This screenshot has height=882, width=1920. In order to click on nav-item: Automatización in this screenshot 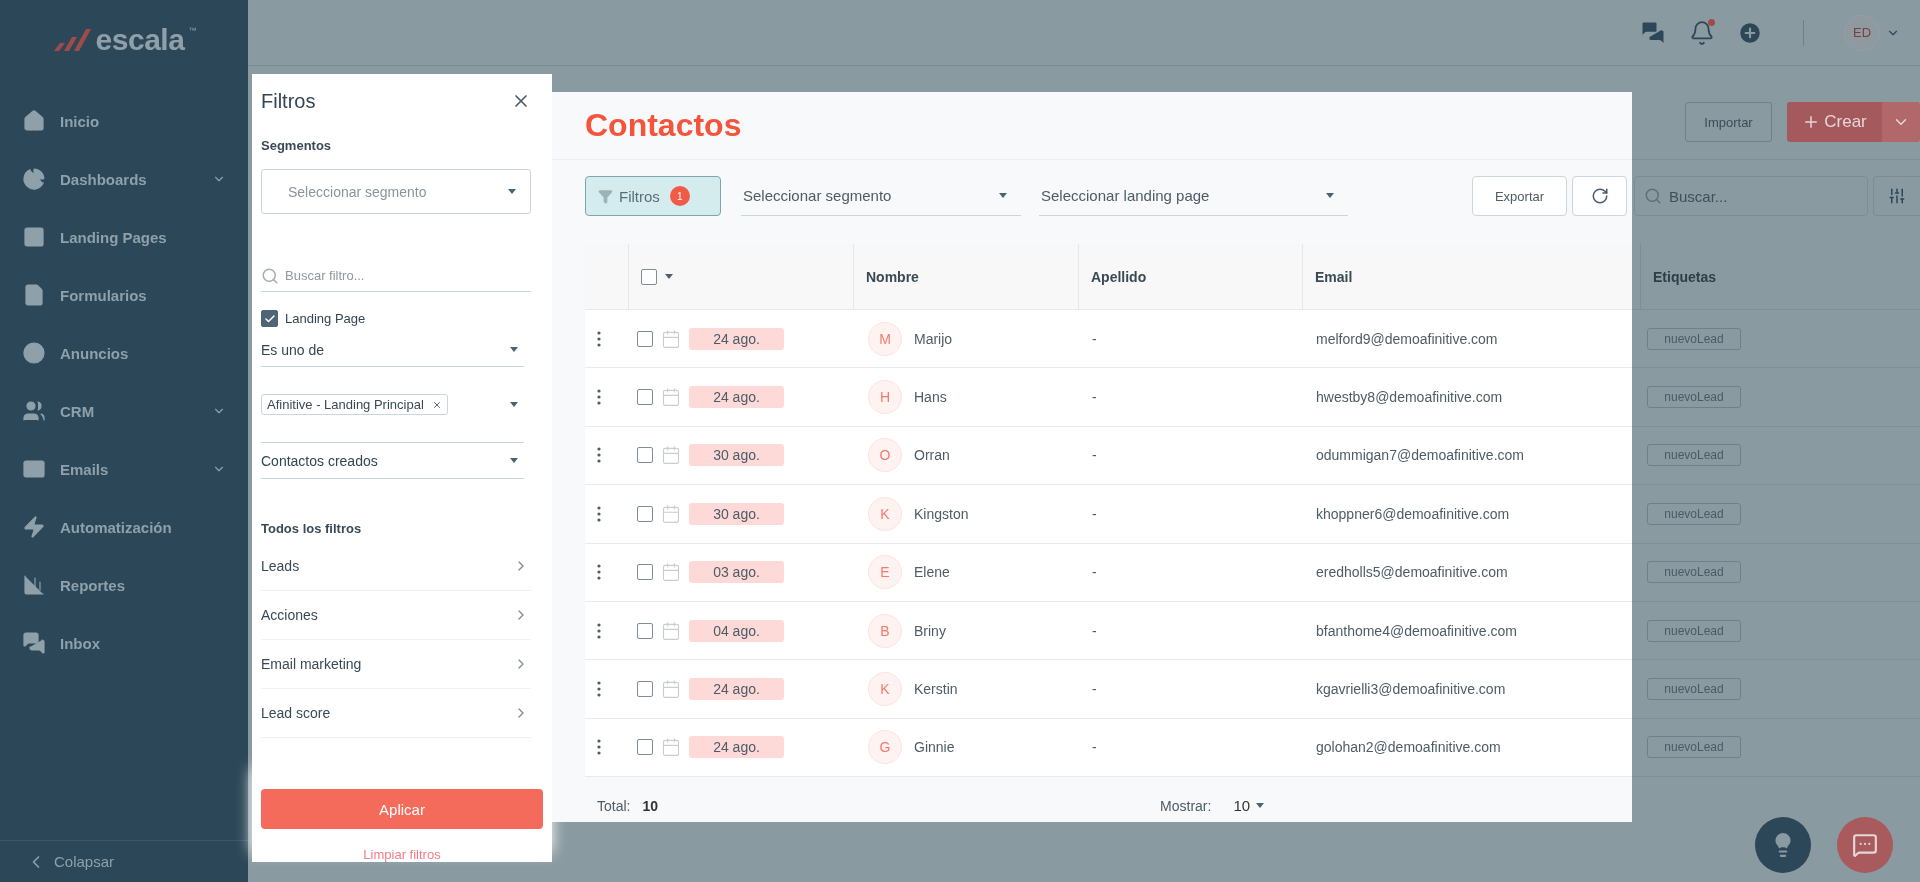, I will do `click(124, 527)`.